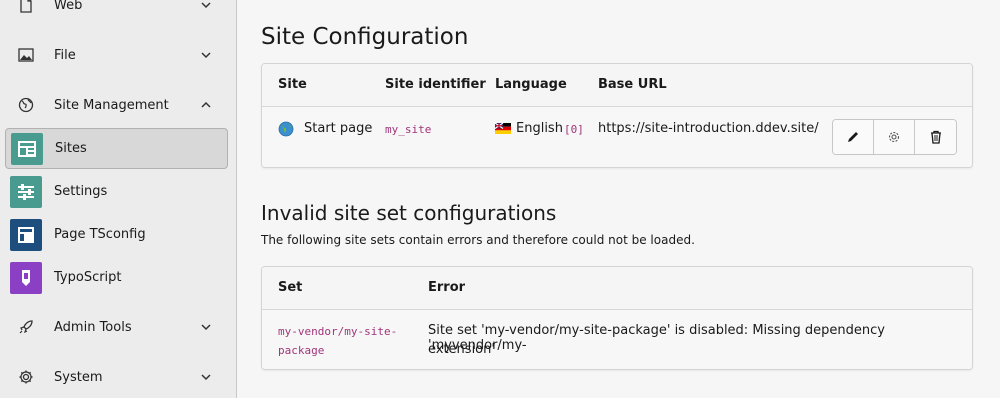 The width and height of the screenshot is (1000, 398). I want to click on edit-button, so click(853, 137).